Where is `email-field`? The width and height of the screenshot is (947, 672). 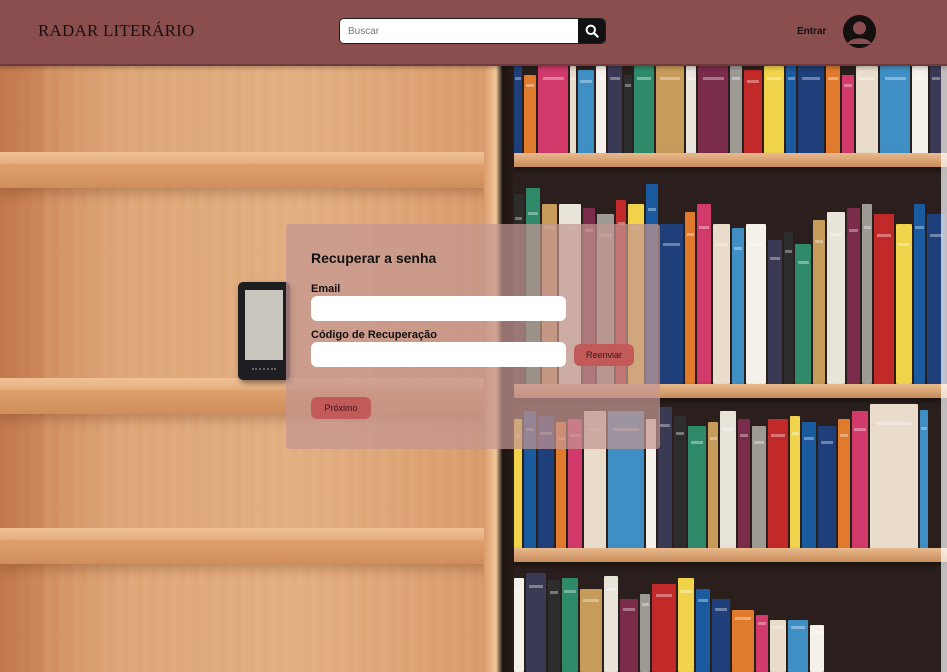 email-field is located at coordinates (438, 308).